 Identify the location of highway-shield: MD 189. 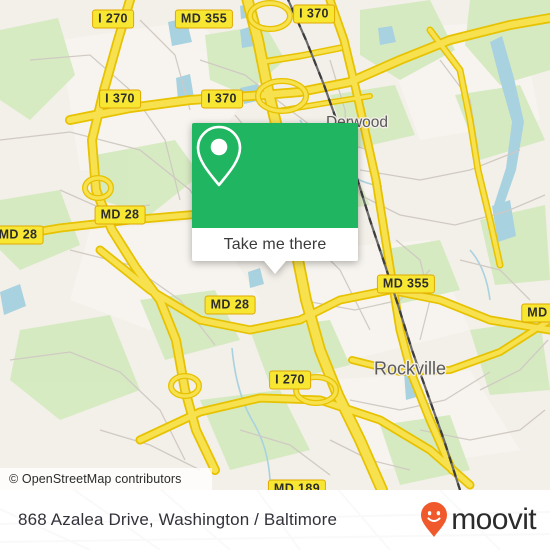
(297, 484).